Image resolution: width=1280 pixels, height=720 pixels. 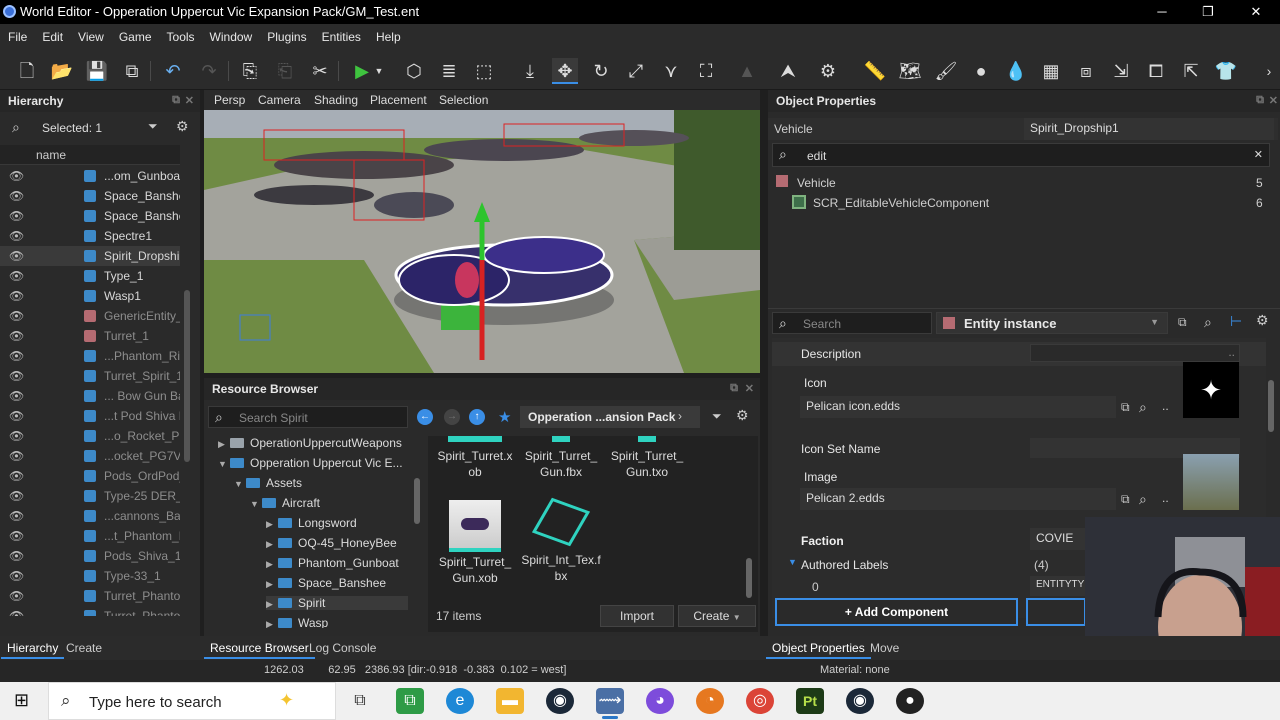 I want to click on back-icon: ←, so click(x=425, y=417).